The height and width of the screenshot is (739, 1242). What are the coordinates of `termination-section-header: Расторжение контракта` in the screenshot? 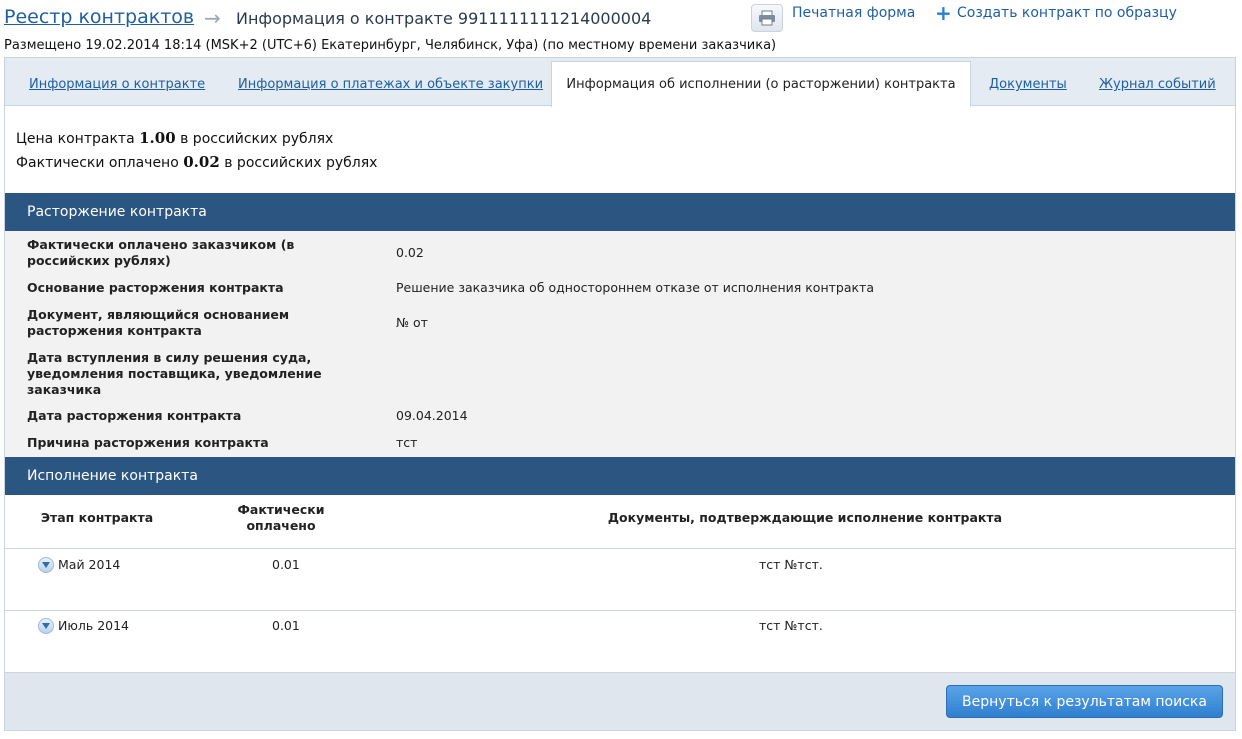 It's located at (620, 212).